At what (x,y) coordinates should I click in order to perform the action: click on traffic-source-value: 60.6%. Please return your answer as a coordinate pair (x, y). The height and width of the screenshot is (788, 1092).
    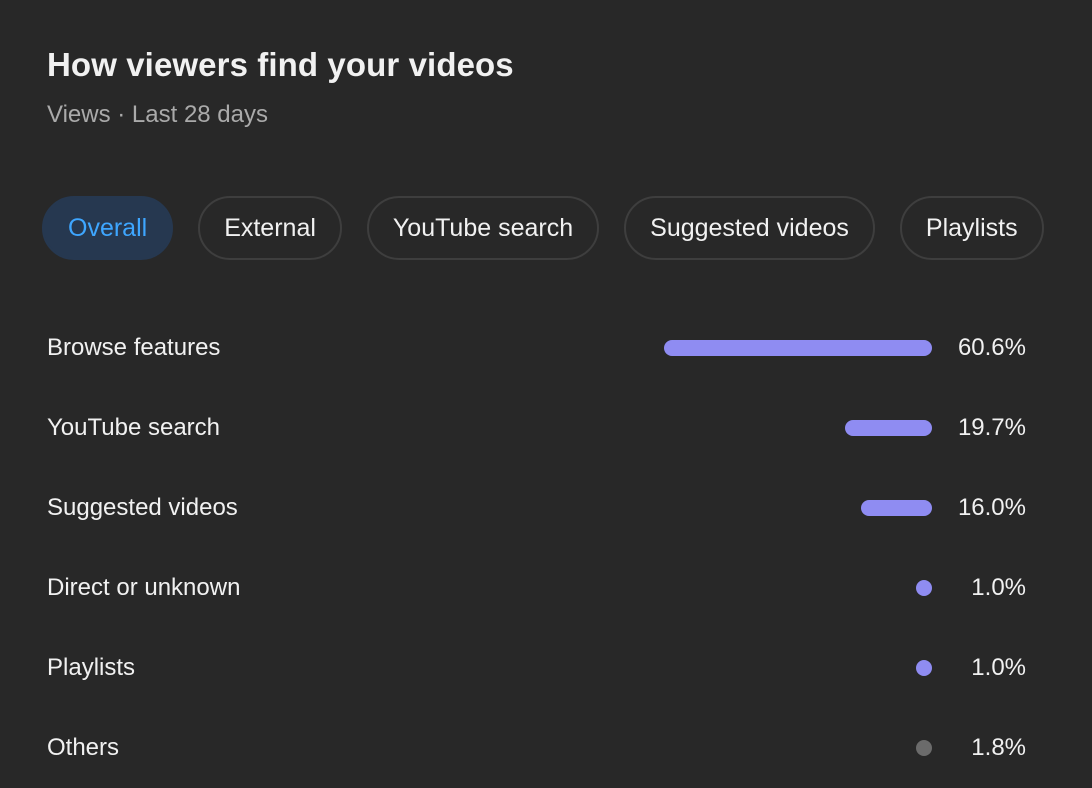
    Looking at the image, I should click on (991, 347).